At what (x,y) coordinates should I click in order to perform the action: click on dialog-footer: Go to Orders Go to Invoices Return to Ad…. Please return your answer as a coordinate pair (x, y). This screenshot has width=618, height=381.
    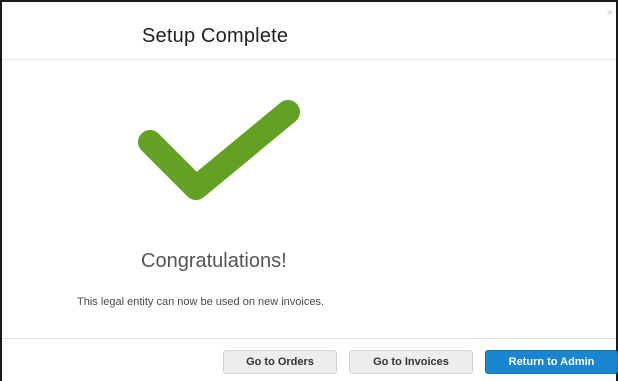
    Looking at the image, I should click on (310, 359).